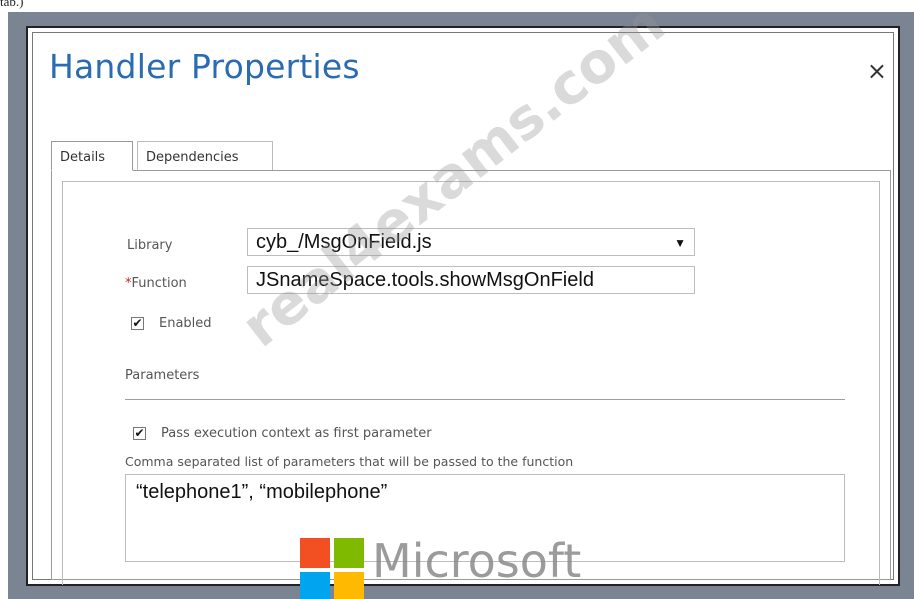 The height and width of the screenshot is (599, 914). What do you see at coordinates (471, 280) in the screenshot?
I see `function-input: JSnameSpace.tools.showMsgOnField` at bounding box center [471, 280].